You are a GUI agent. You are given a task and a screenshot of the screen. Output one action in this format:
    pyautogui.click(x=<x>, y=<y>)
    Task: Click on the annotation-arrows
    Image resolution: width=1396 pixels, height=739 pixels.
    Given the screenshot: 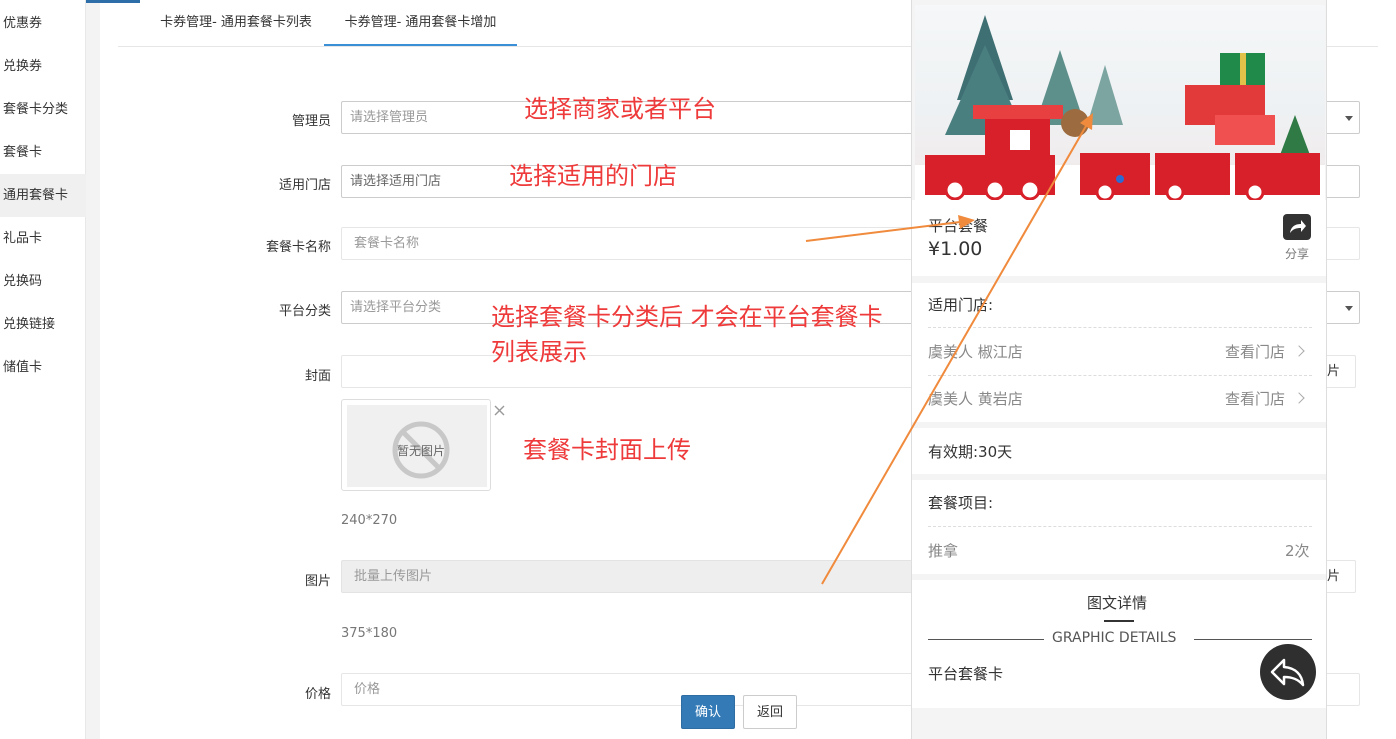 What is the action you would take?
    pyautogui.click(x=949, y=349)
    